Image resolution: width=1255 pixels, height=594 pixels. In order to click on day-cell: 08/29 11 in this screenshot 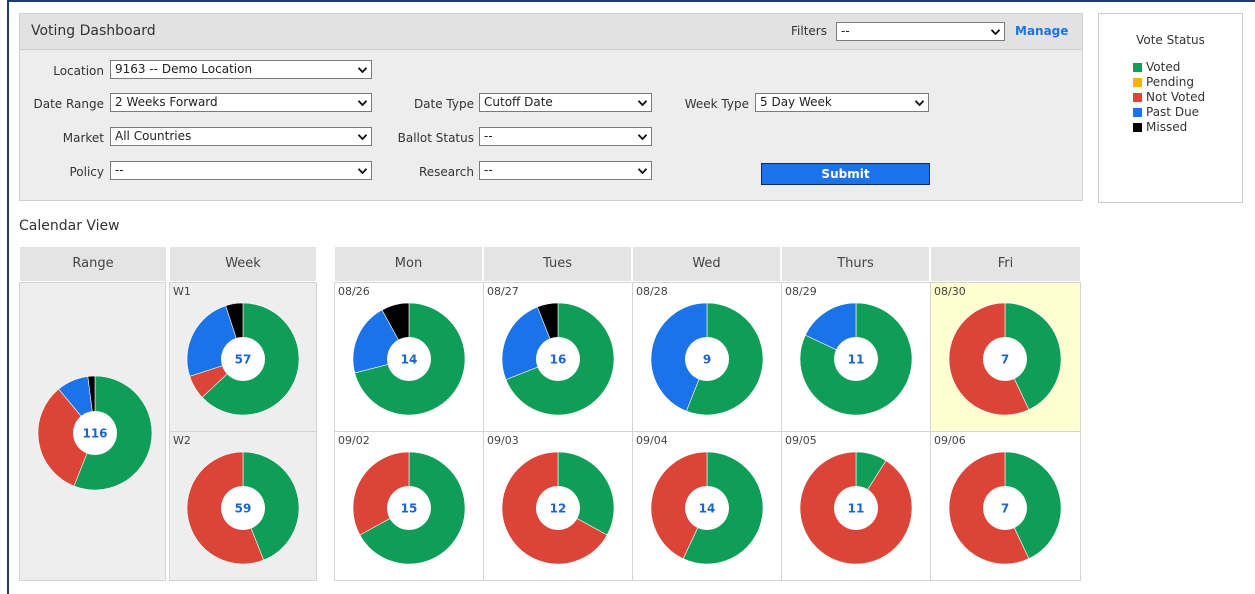, I will do `click(856, 357)`.